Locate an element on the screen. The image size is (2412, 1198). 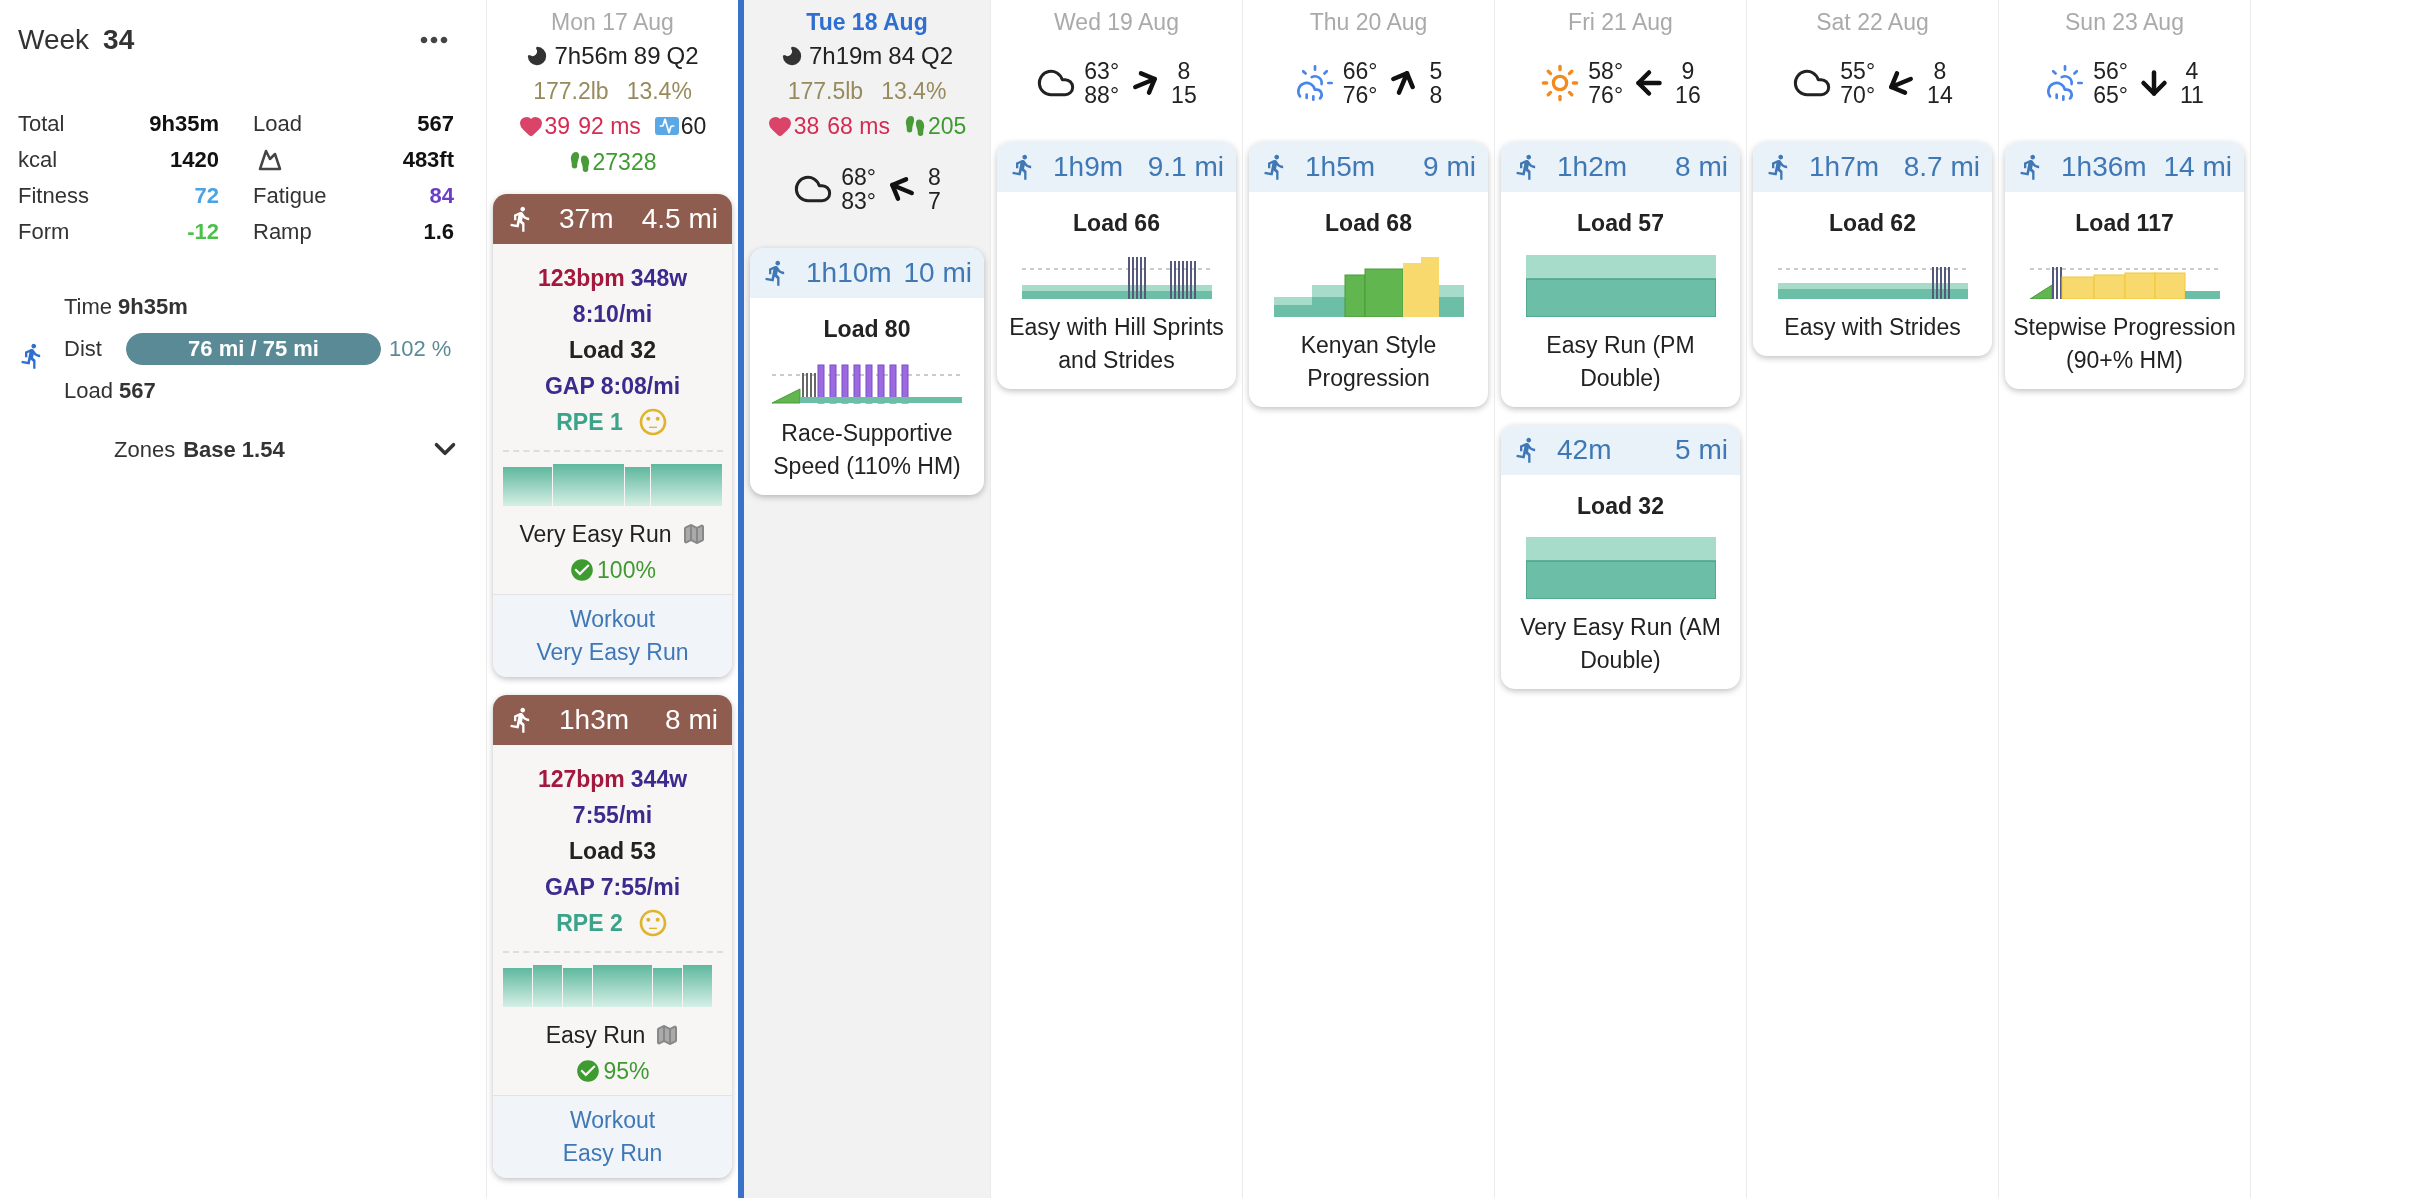
stat-value: 1420 is located at coordinates (194, 160).